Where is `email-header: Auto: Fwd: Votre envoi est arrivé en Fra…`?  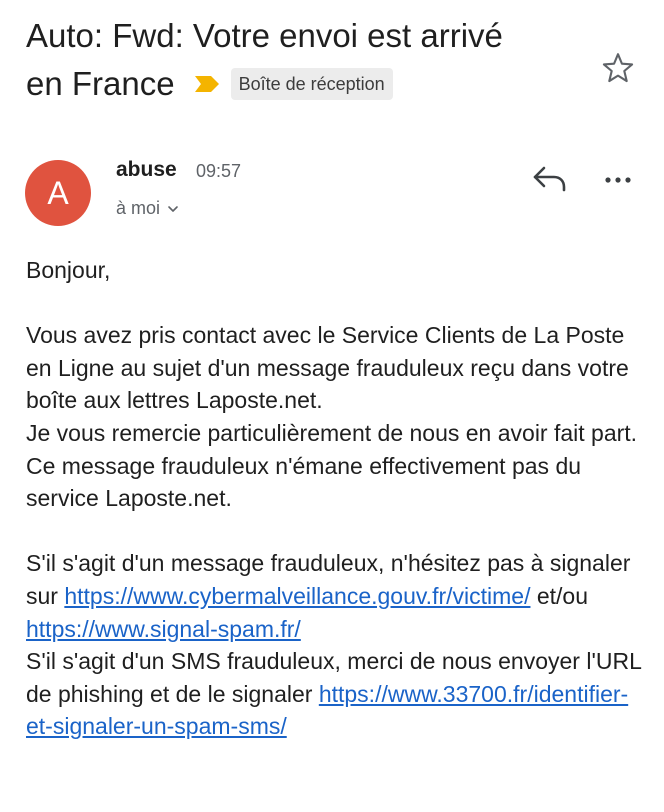
email-header: Auto: Fwd: Votre envoi est arrivé en Fra… is located at coordinates (306, 60).